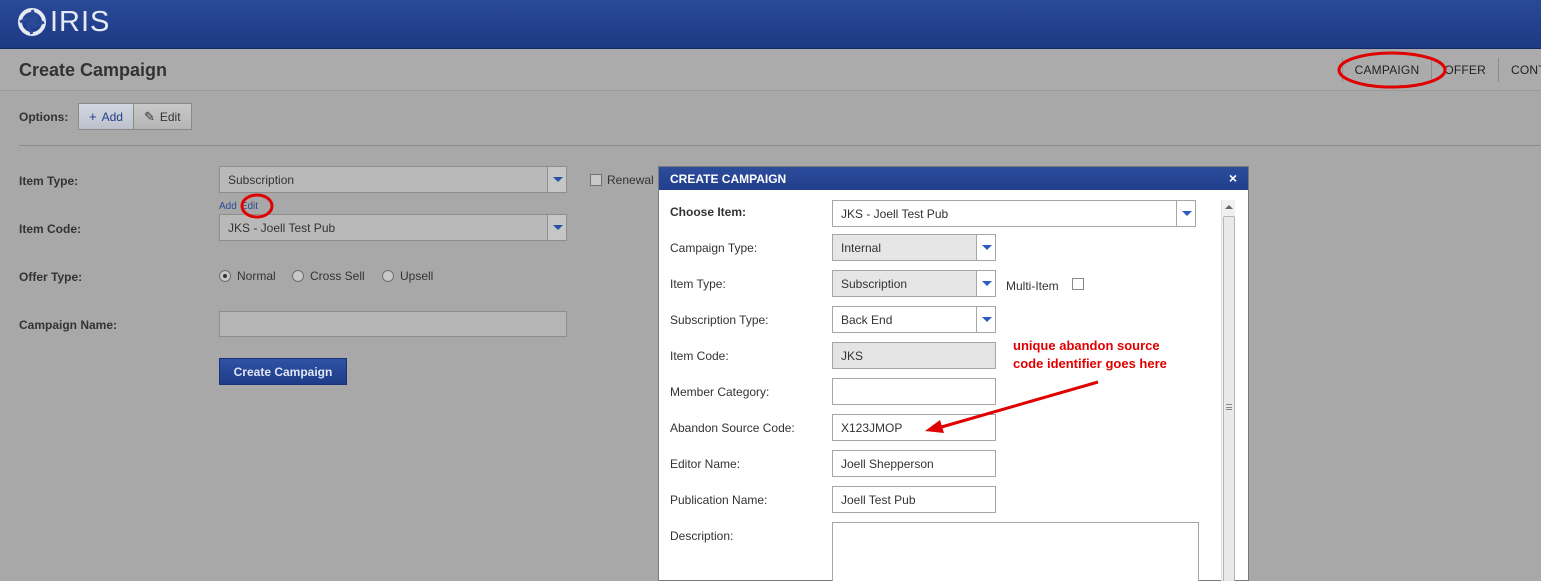  I want to click on choose-item-label: Choose Item:, so click(708, 212).